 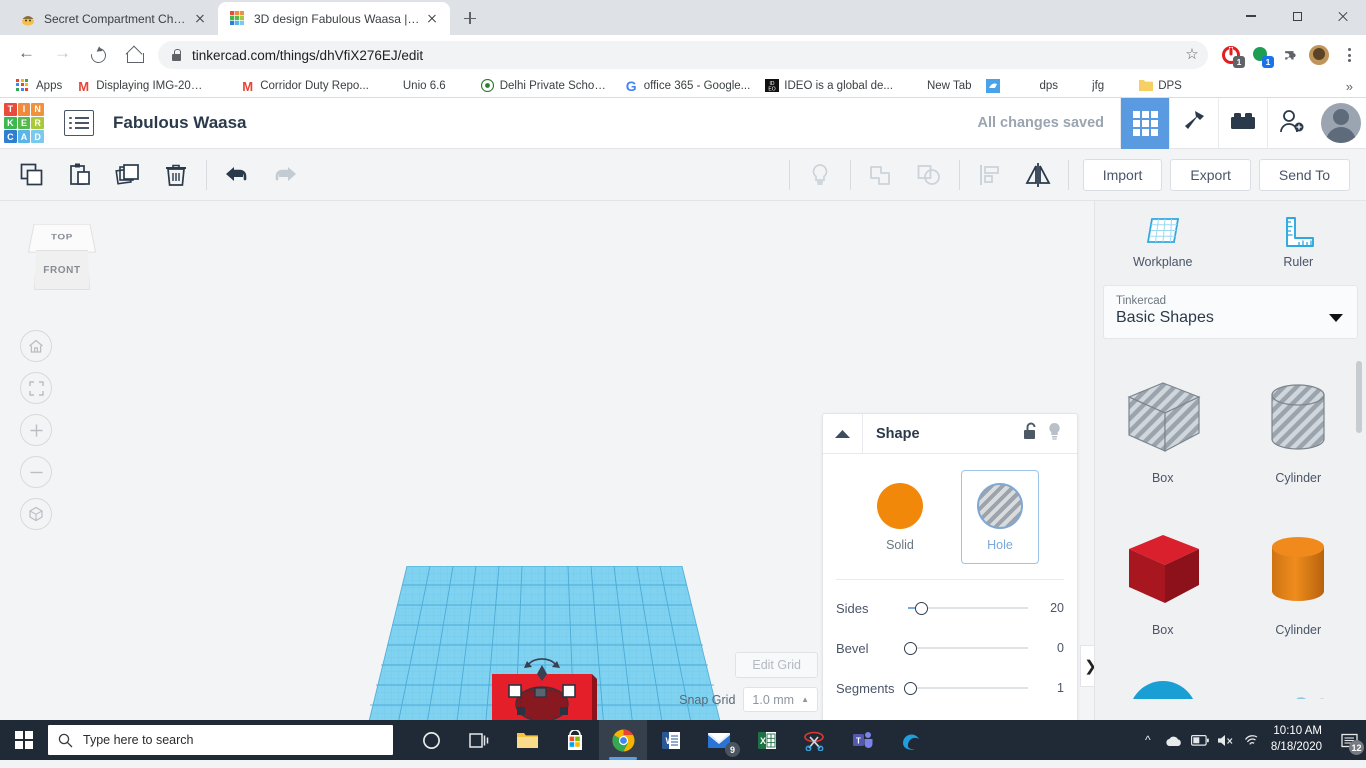 What do you see at coordinates (1039, 86) in the screenshot?
I see `bookmark-item: dps` at bounding box center [1039, 86].